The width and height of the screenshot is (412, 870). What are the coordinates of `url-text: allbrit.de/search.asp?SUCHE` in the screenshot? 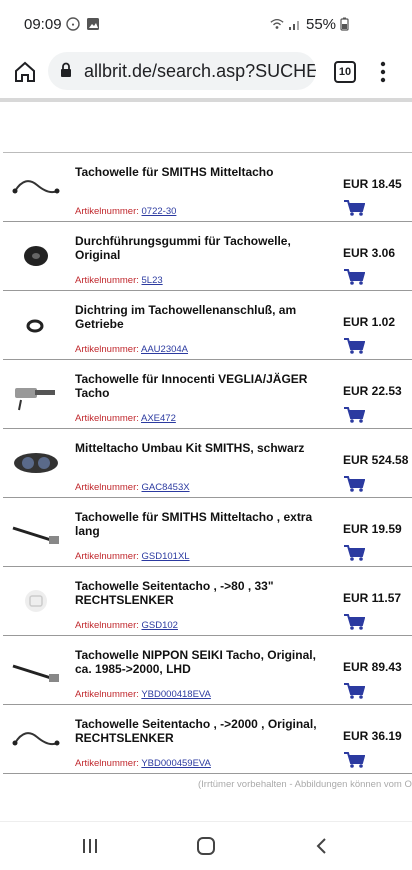 It's located at (200, 71).